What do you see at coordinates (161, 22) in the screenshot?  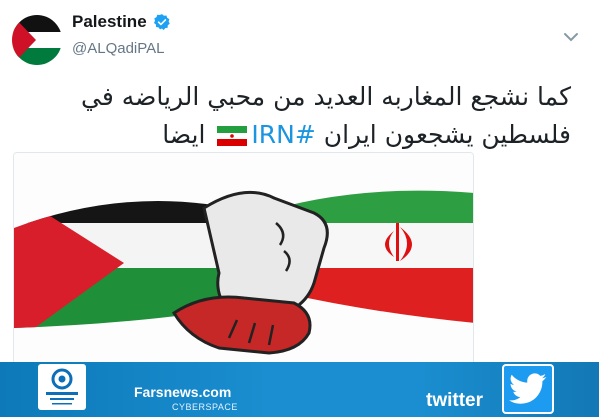 I see `verified-badge-icon` at bounding box center [161, 22].